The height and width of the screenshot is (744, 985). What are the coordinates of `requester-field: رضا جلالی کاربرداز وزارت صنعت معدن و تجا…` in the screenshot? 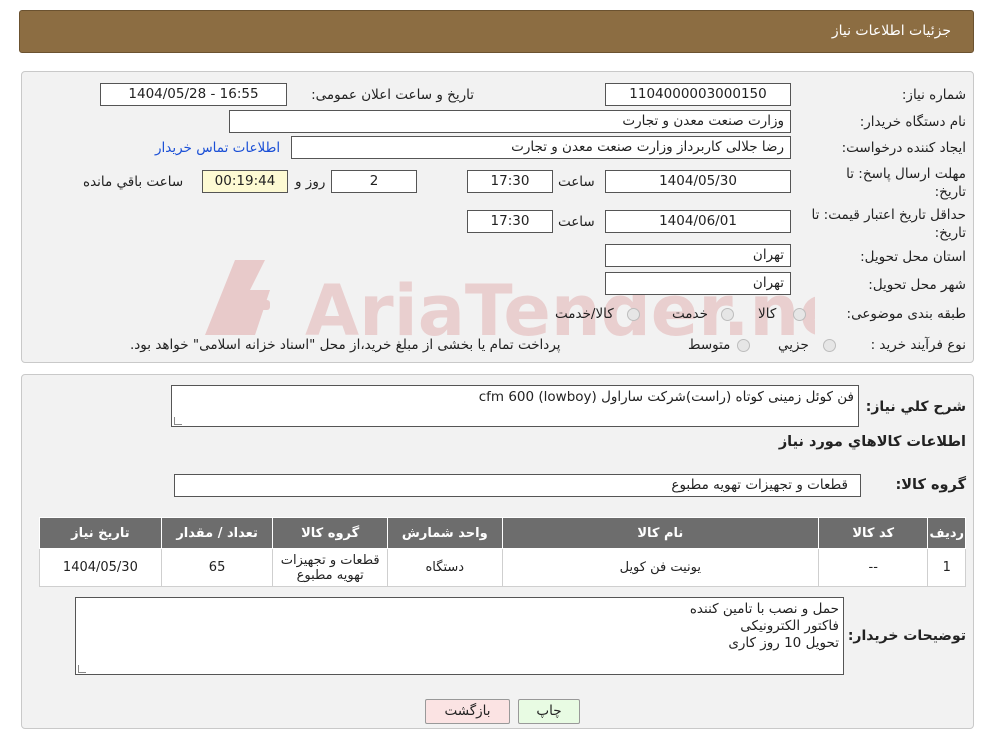 It's located at (541, 147).